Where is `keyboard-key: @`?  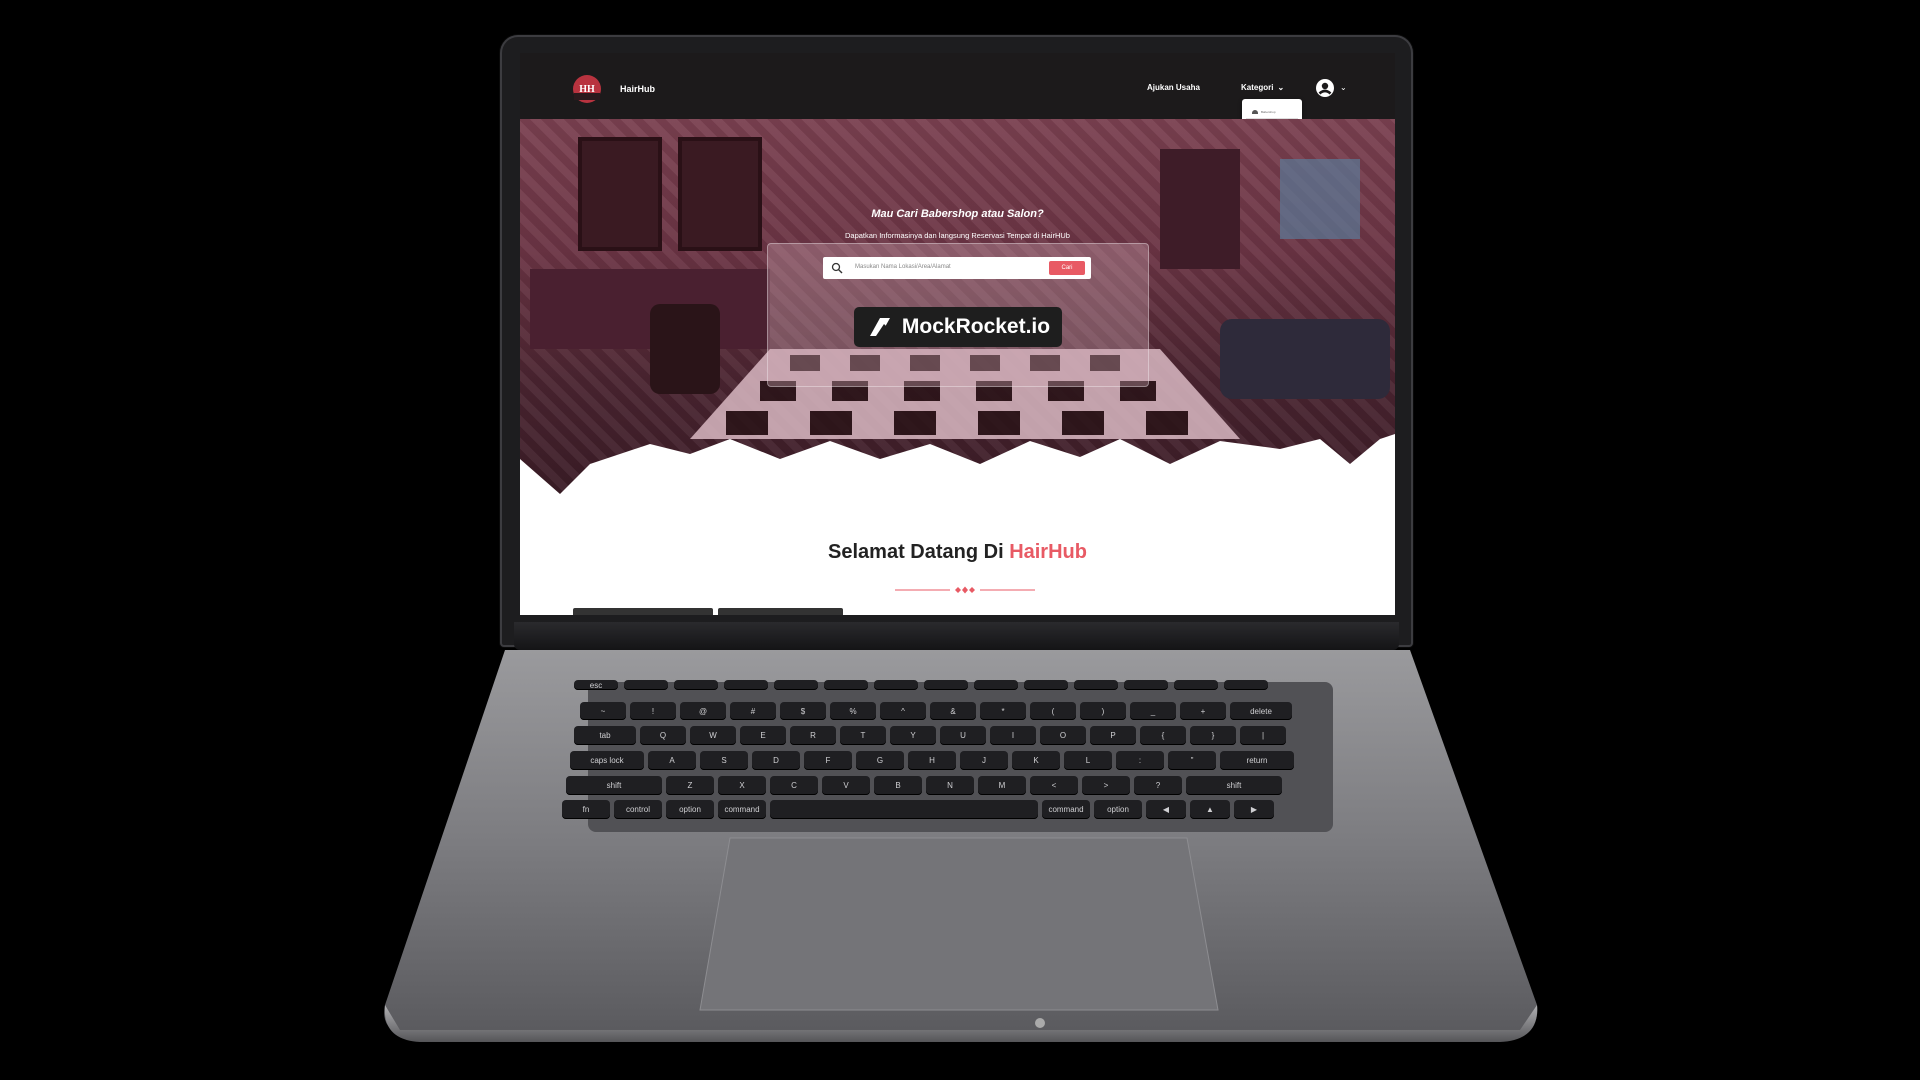
keyboard-key: @ is located at coordinates (703, 711).